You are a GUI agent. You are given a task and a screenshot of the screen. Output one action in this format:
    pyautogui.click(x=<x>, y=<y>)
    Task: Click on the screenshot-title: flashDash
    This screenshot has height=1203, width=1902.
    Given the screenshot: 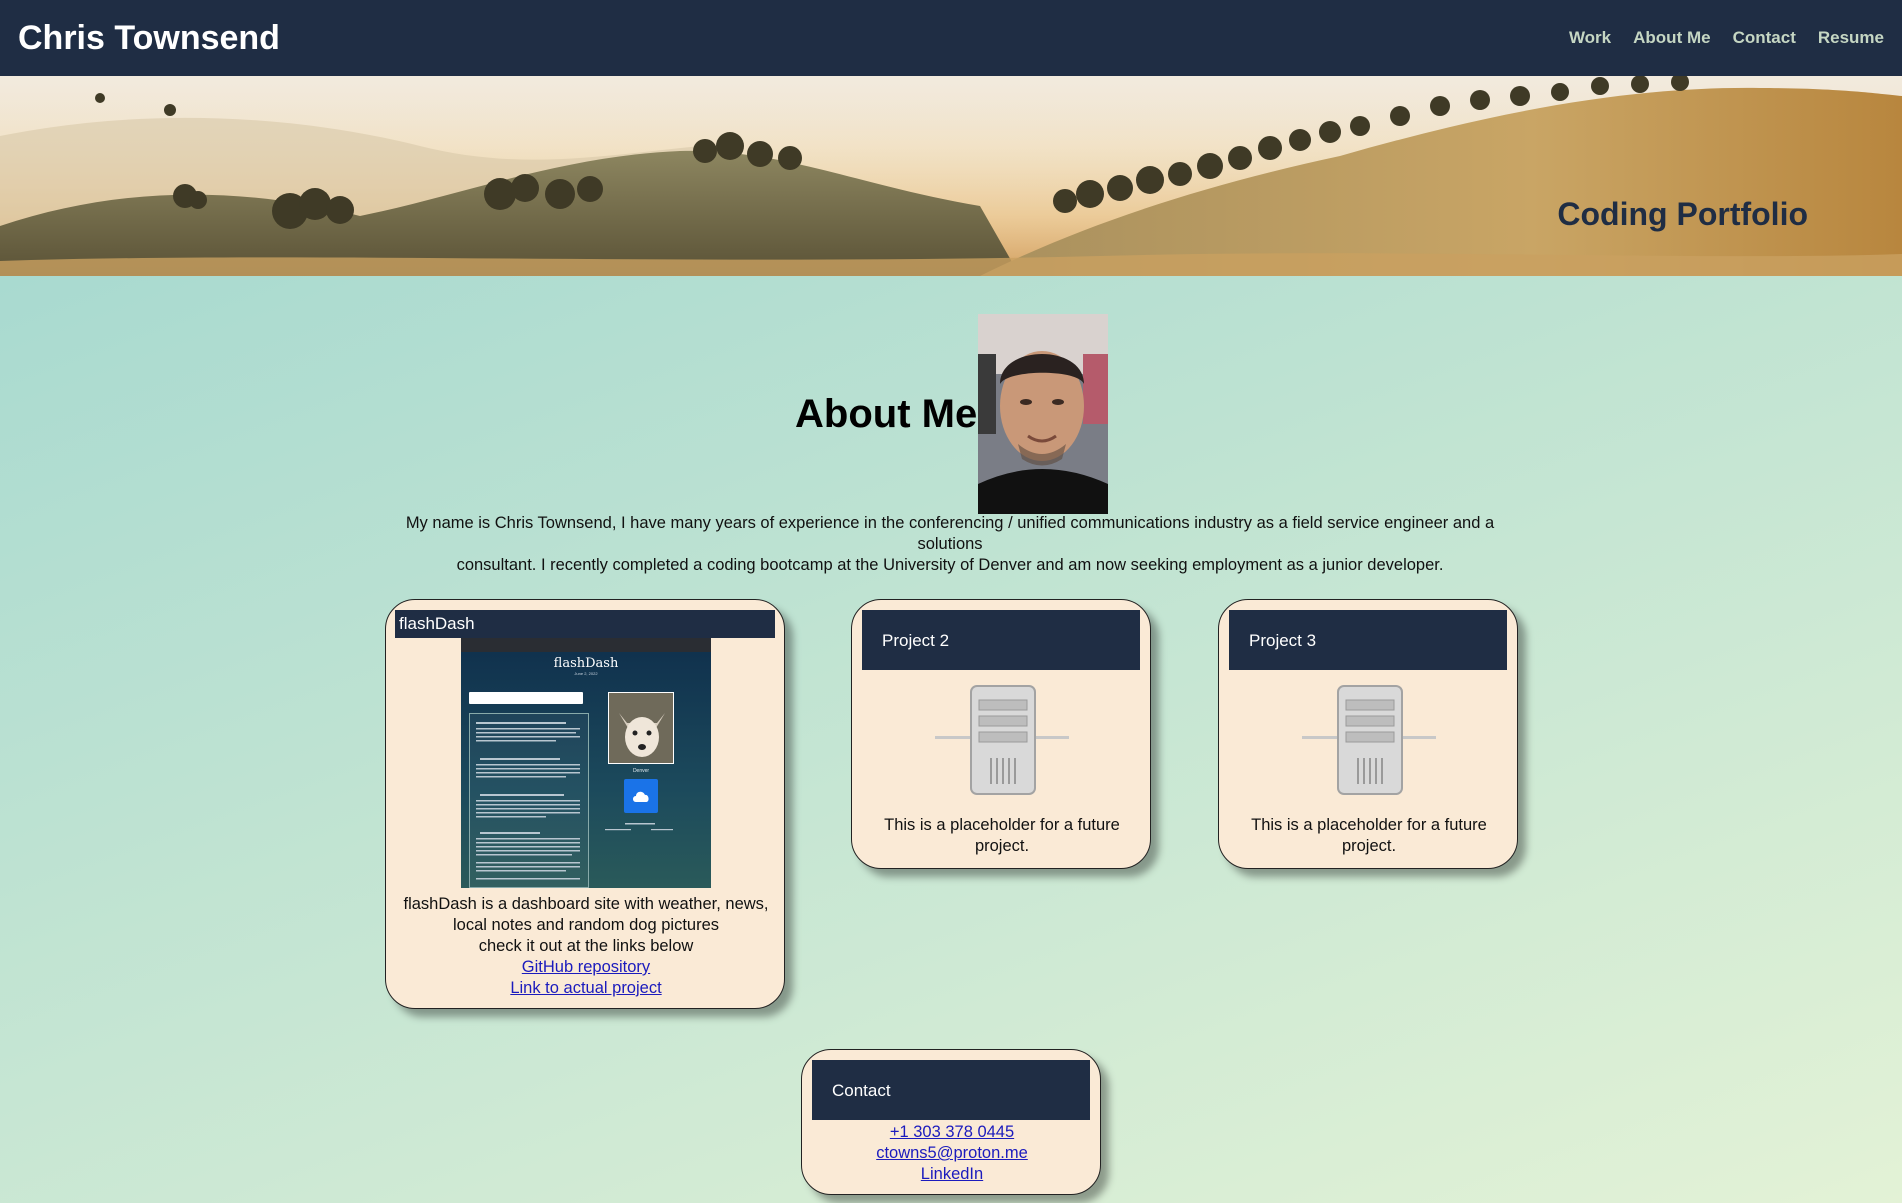 What is the action you would take?
    pyautogui.click(x=586, y=663)
    